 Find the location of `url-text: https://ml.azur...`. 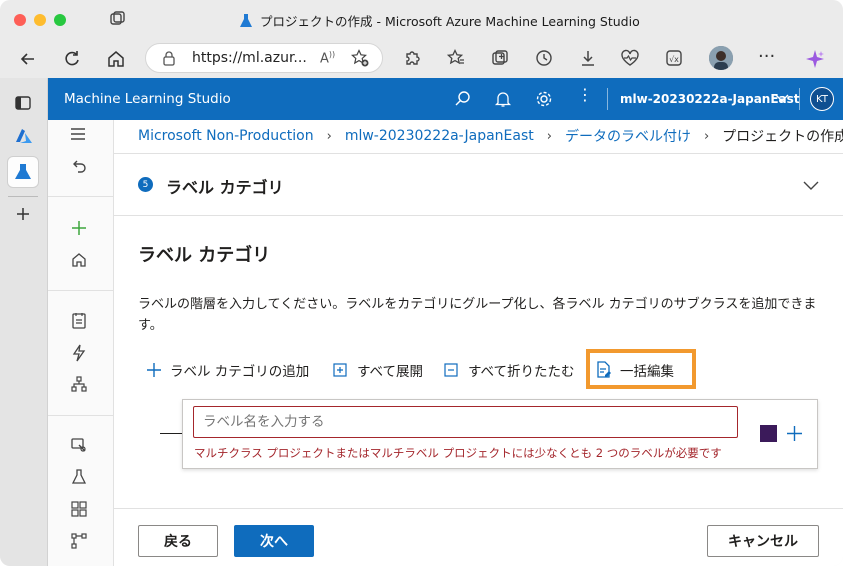

url-text: https://ml.azur... is located at coordinates (249, 58).